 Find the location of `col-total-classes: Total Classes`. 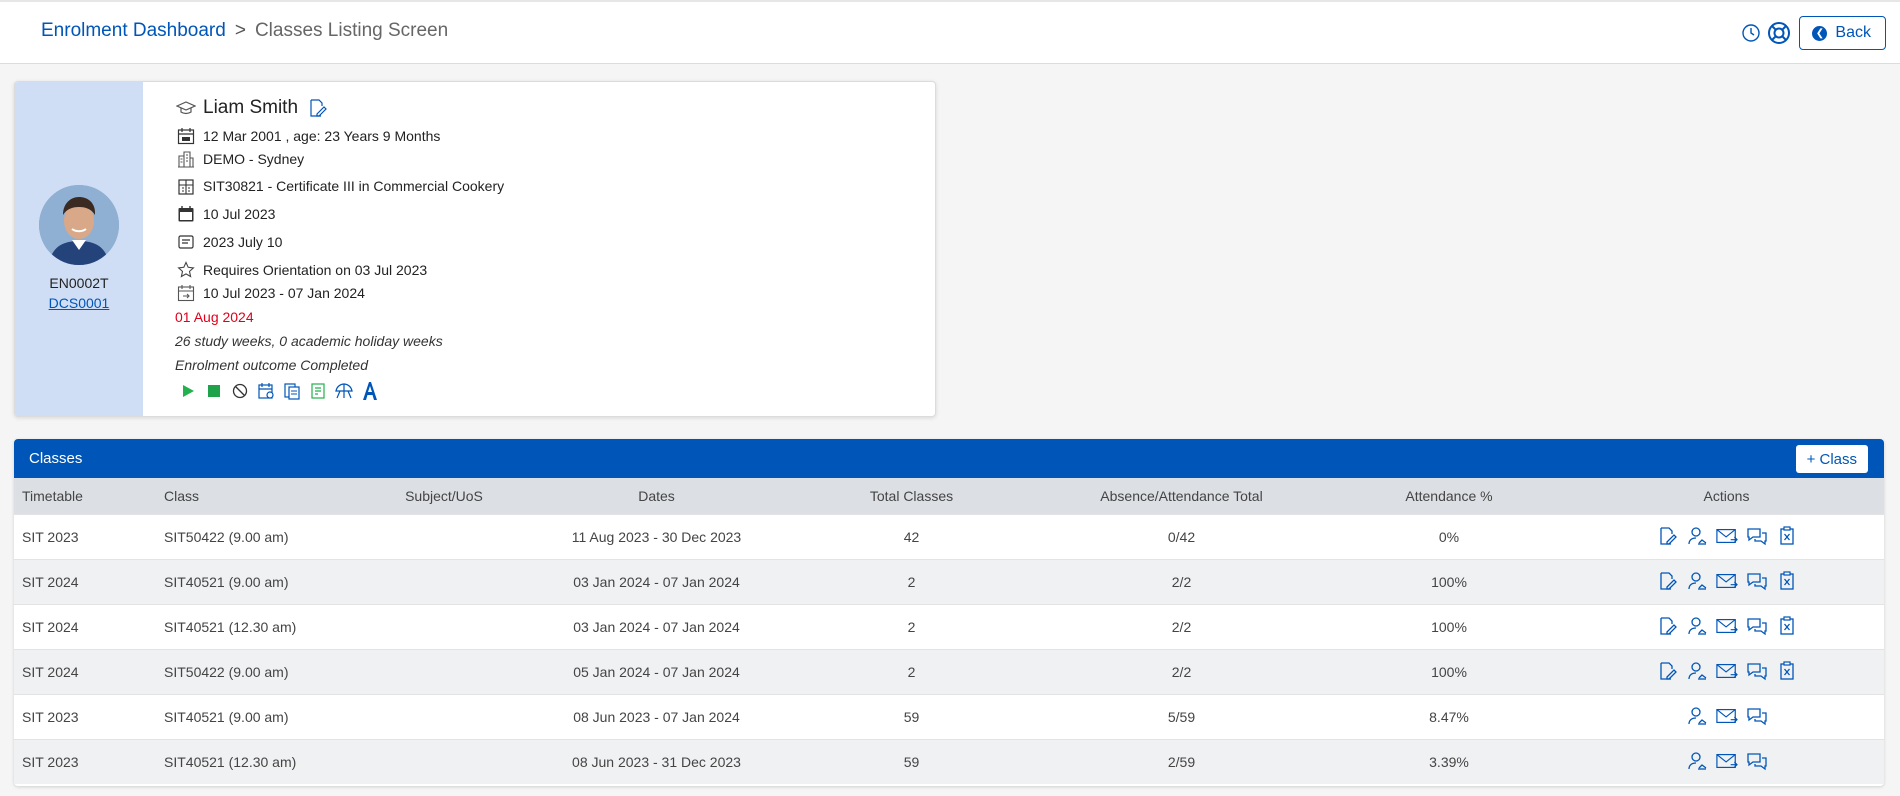

col-total-classes: Total Classes is located at coordinates (911, 496).